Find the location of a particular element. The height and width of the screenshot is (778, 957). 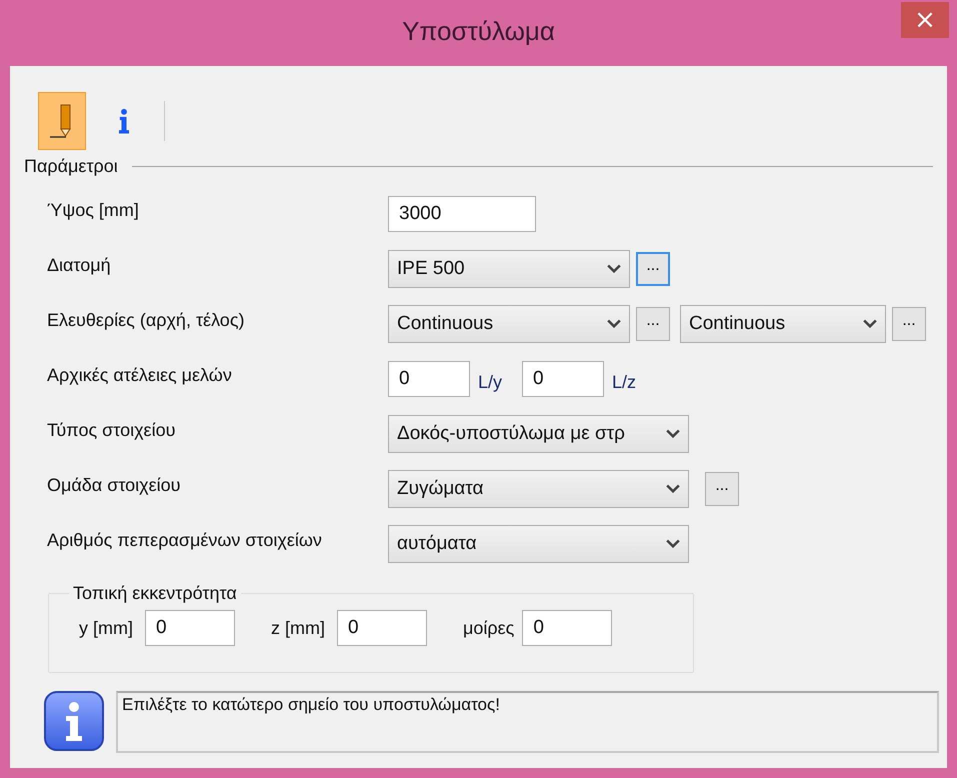

group-title: Τοπική εκκεντρότητα is located at coordinates (155, 593).